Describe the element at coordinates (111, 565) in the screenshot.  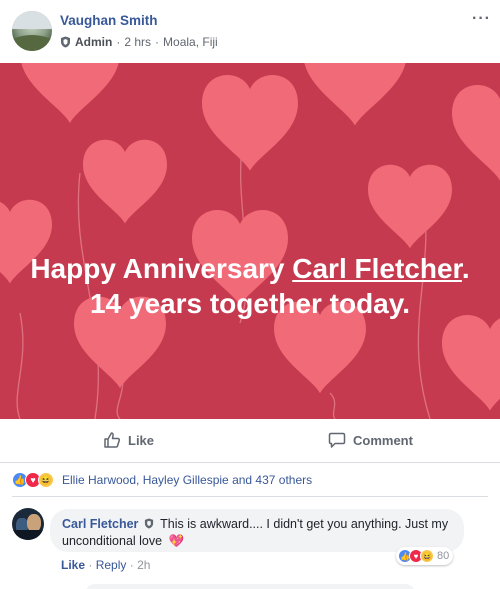
I see `comment-reply-link: Reply` at that location.